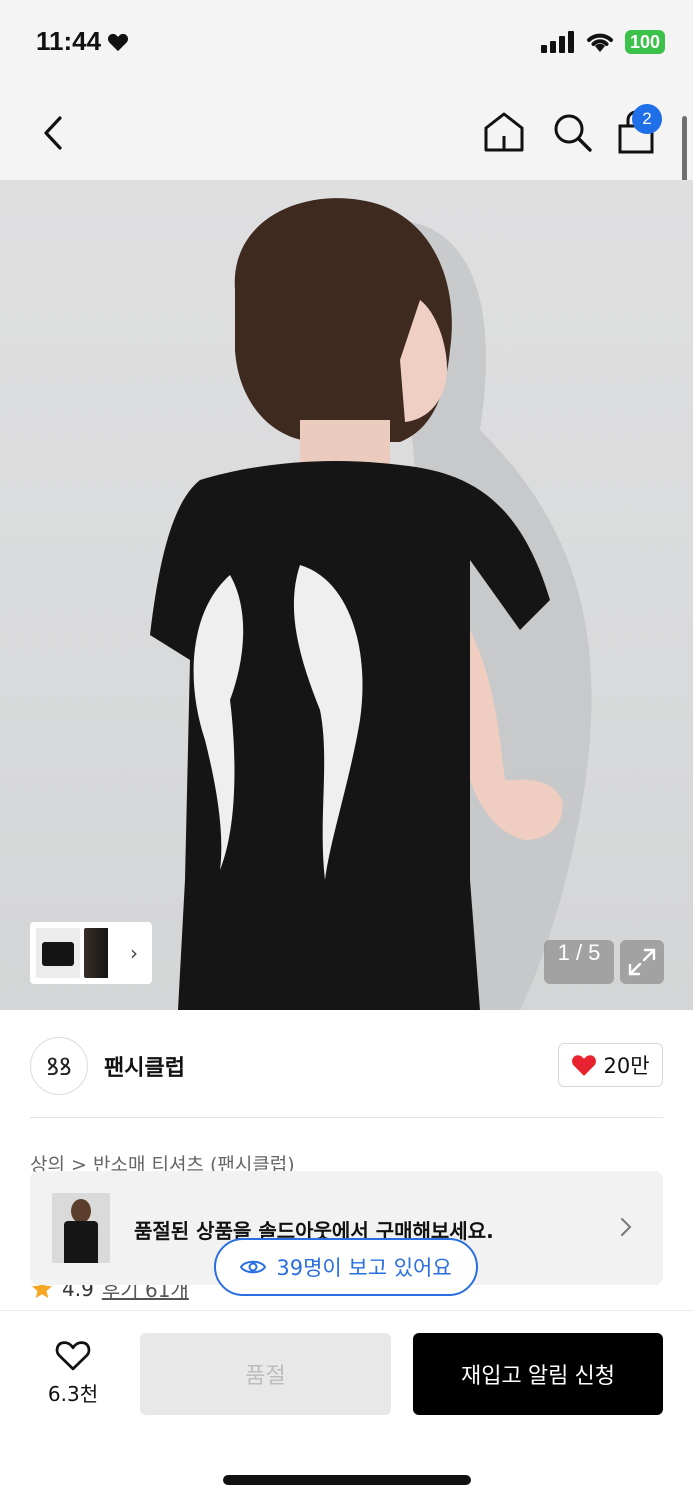 This screenshot has height=1500, width=693. I want to click on search-icon, so click(572, 132).